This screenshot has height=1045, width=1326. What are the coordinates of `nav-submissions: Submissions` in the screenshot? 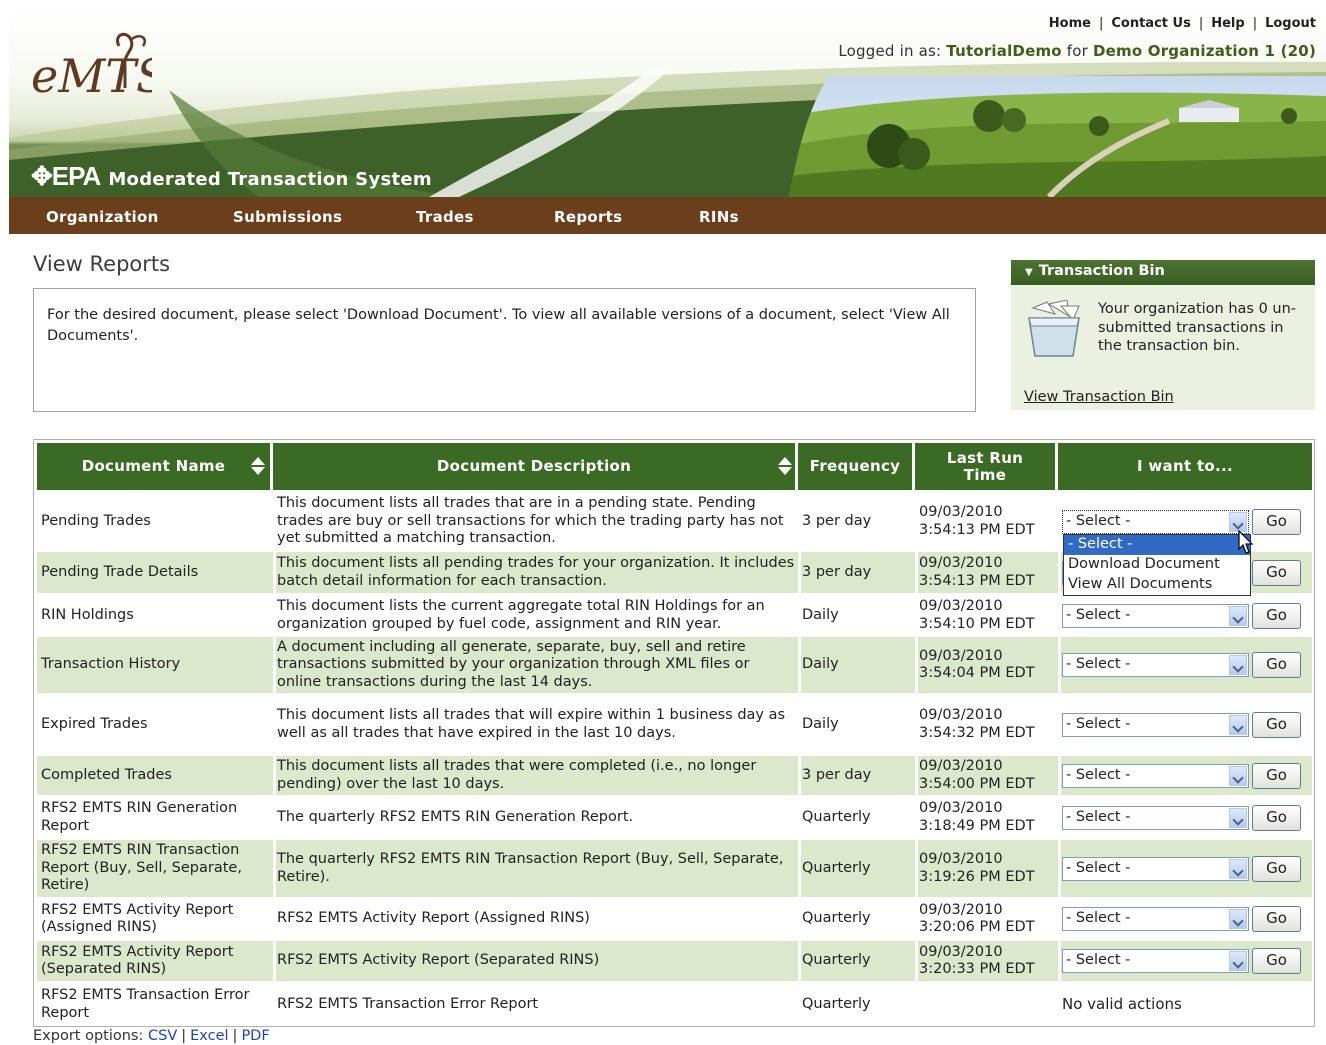 It's located at (287, 217).